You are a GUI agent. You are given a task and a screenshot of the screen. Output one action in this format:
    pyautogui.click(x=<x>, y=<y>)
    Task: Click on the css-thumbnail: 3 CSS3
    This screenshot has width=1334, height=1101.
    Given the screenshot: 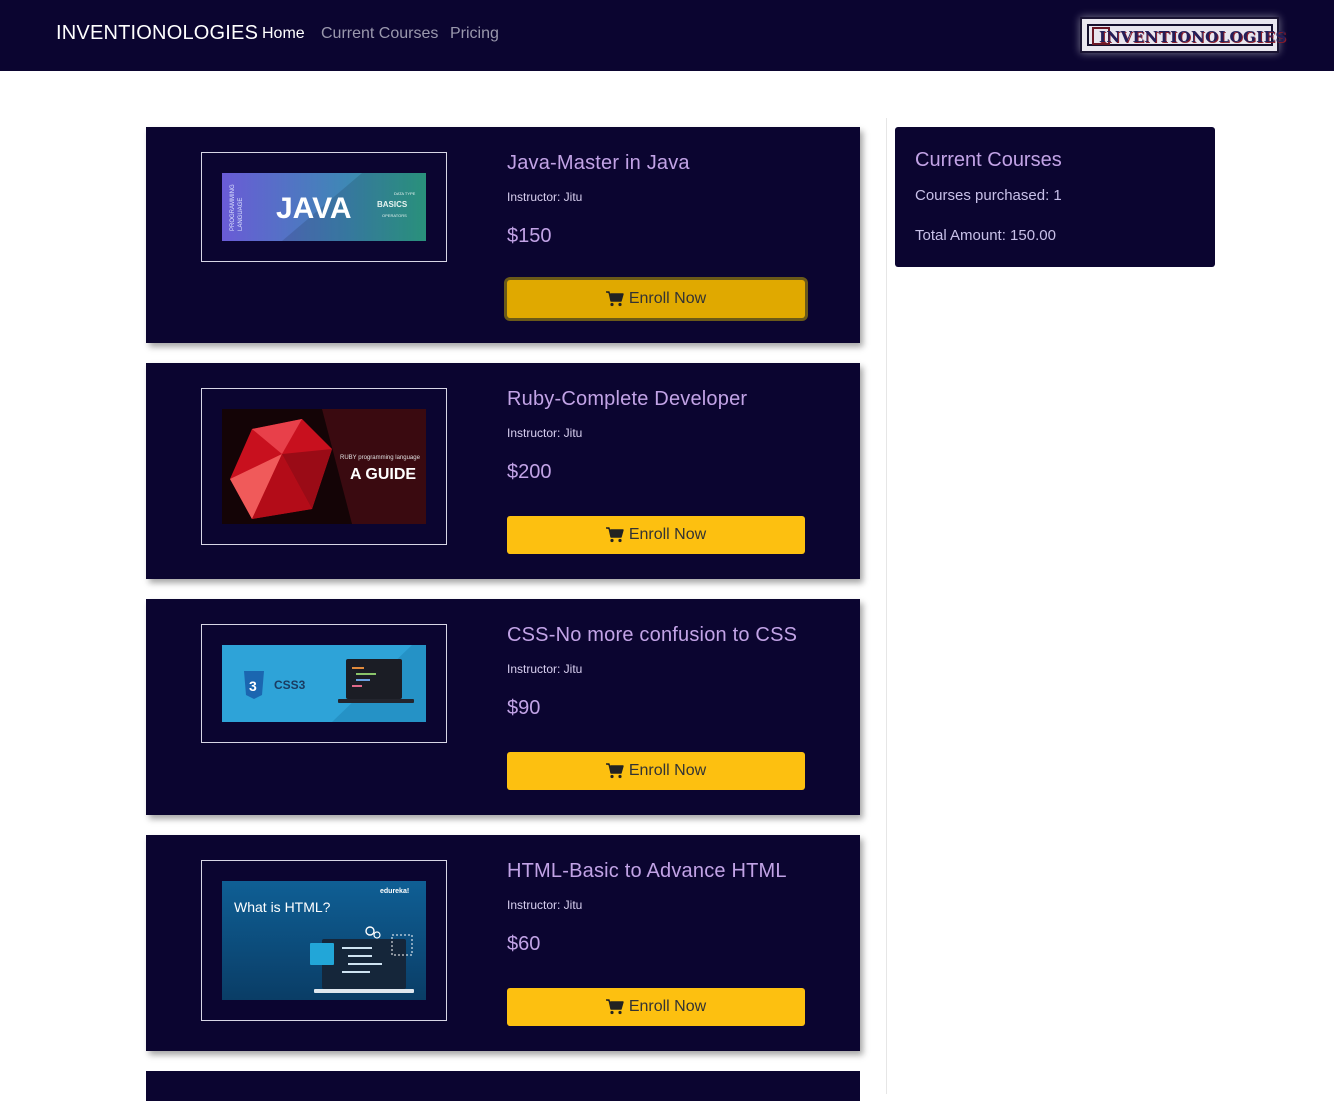 What is the action you would take?
    pyautogui.click(x=324, y=683)
    